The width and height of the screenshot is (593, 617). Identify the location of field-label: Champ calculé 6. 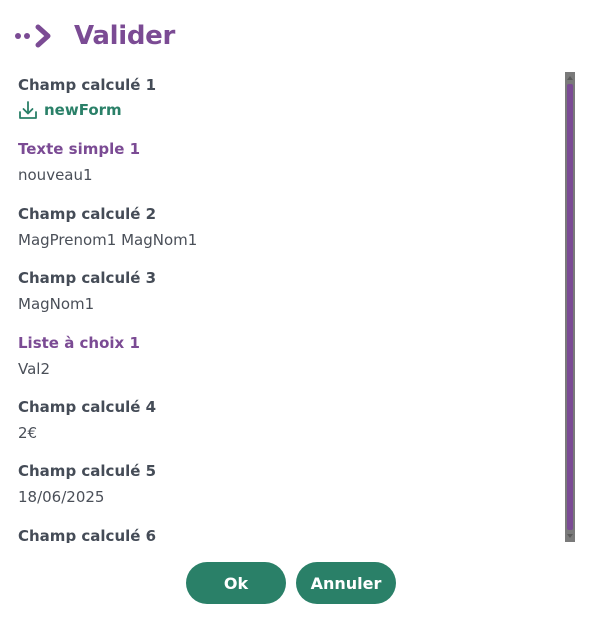
(87, 535).